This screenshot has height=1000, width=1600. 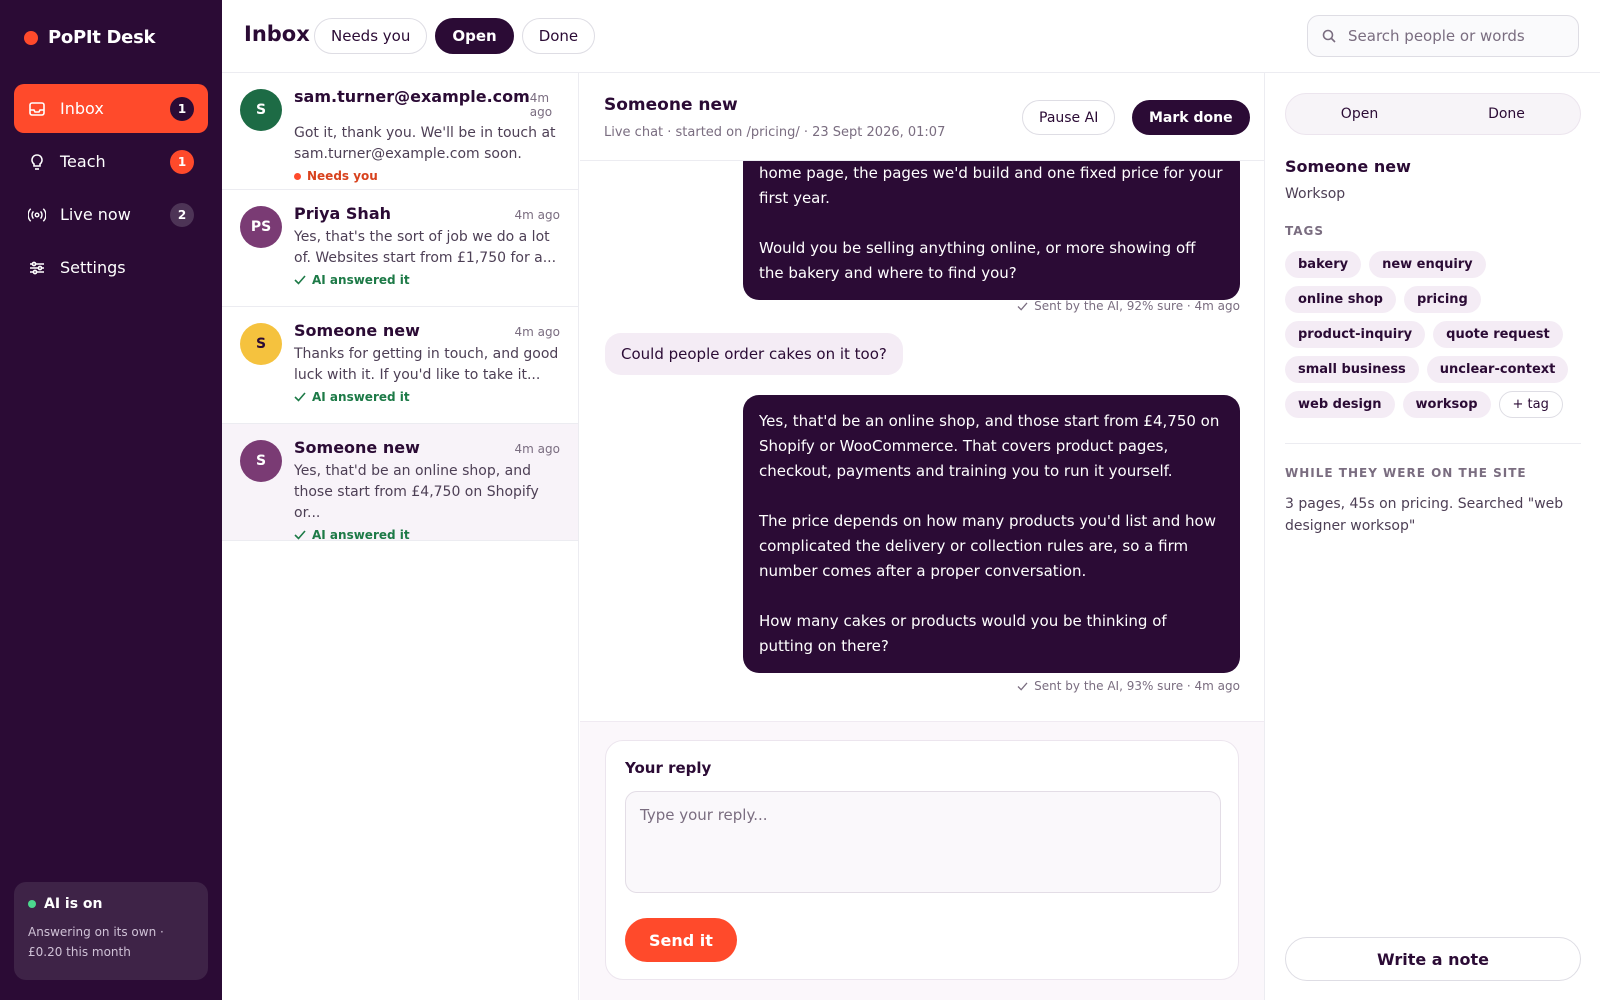 I want to click on sidebar-item-label: Inbox, so click(x=82, y=108).